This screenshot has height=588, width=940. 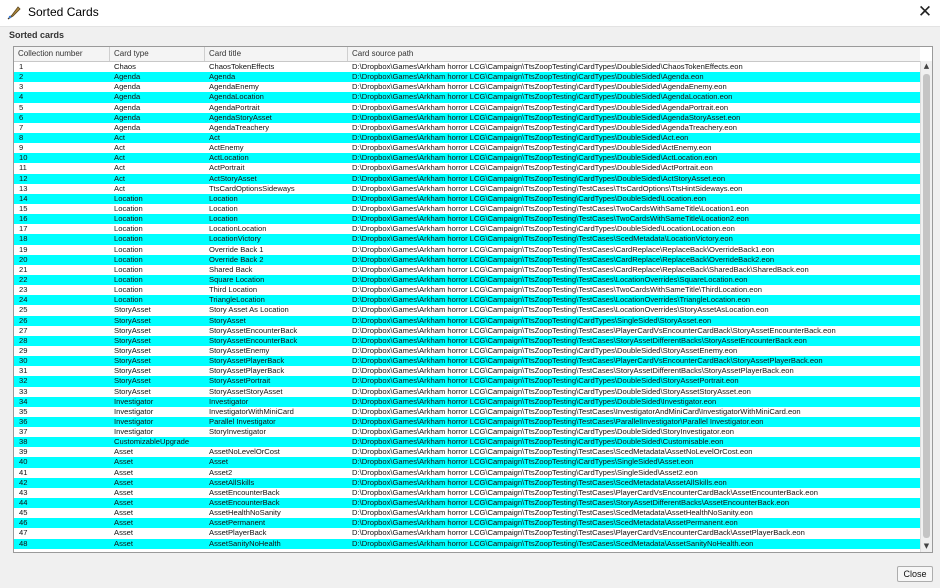 What do you see at coordinates (23, 219) in the screenshot?
I see `cell-collection-number: 16` at bounding box center [23, 219].